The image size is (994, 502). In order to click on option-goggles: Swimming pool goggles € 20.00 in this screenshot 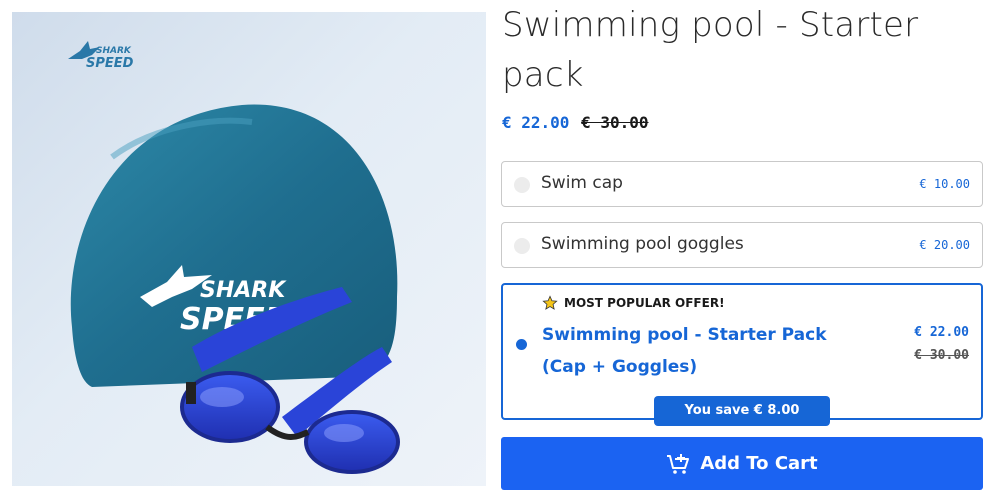, I will do `click(742, 245)`.